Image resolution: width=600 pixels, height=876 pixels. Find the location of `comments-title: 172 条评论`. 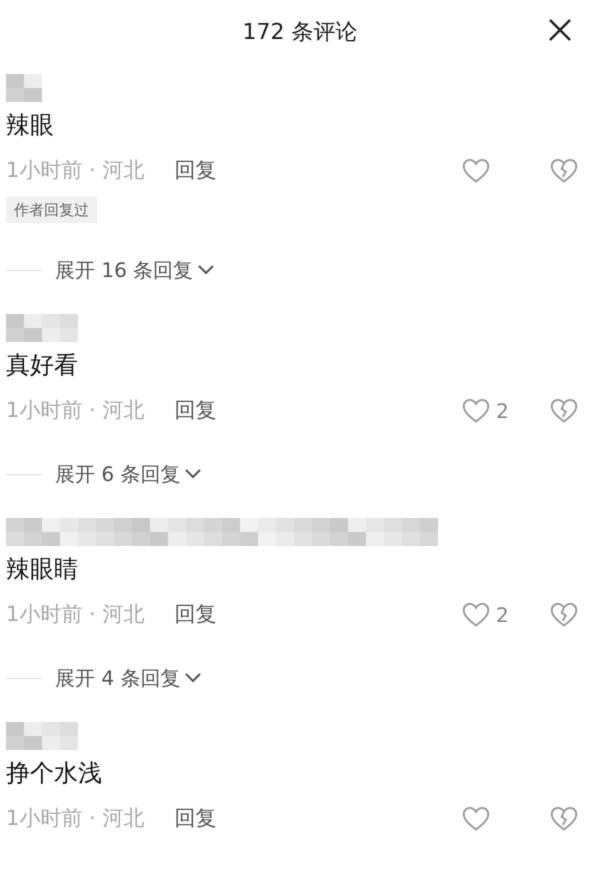

comments-title: 172 条评论 is located at coordinates (300, 32).